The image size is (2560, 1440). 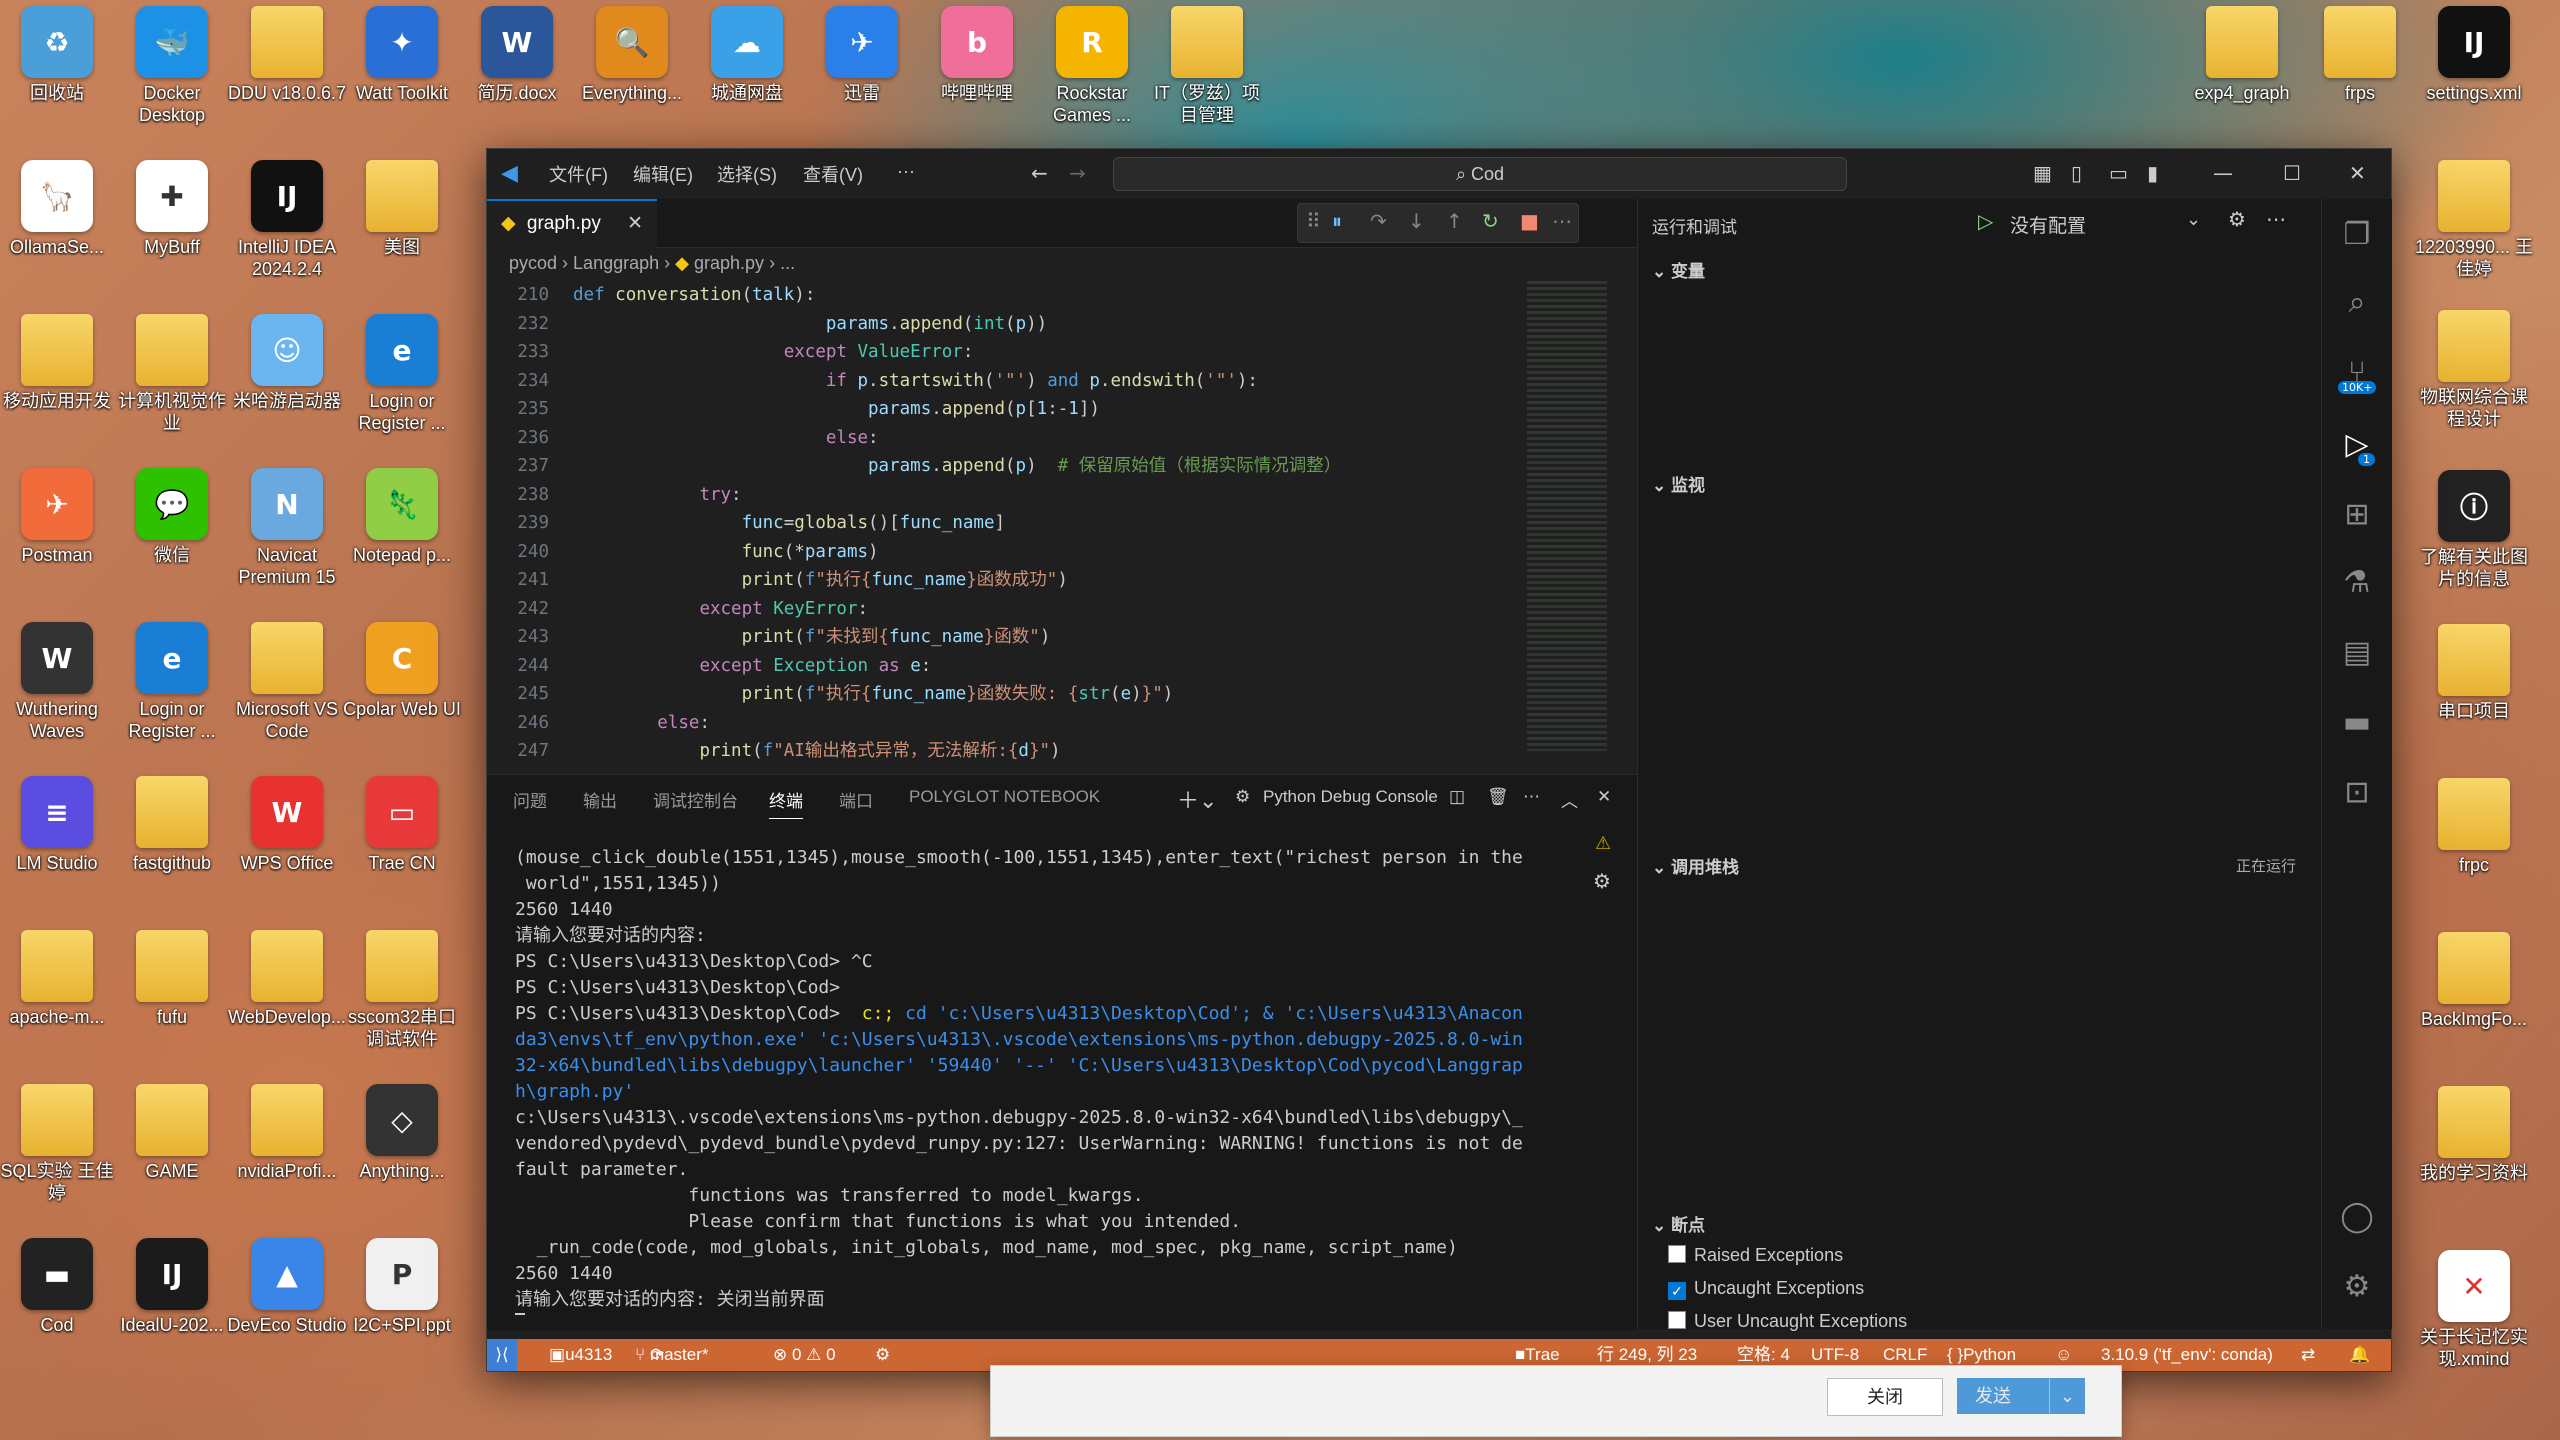 I want to click on toggle-panel-icon: ▭, so click(x=2118, y=173).